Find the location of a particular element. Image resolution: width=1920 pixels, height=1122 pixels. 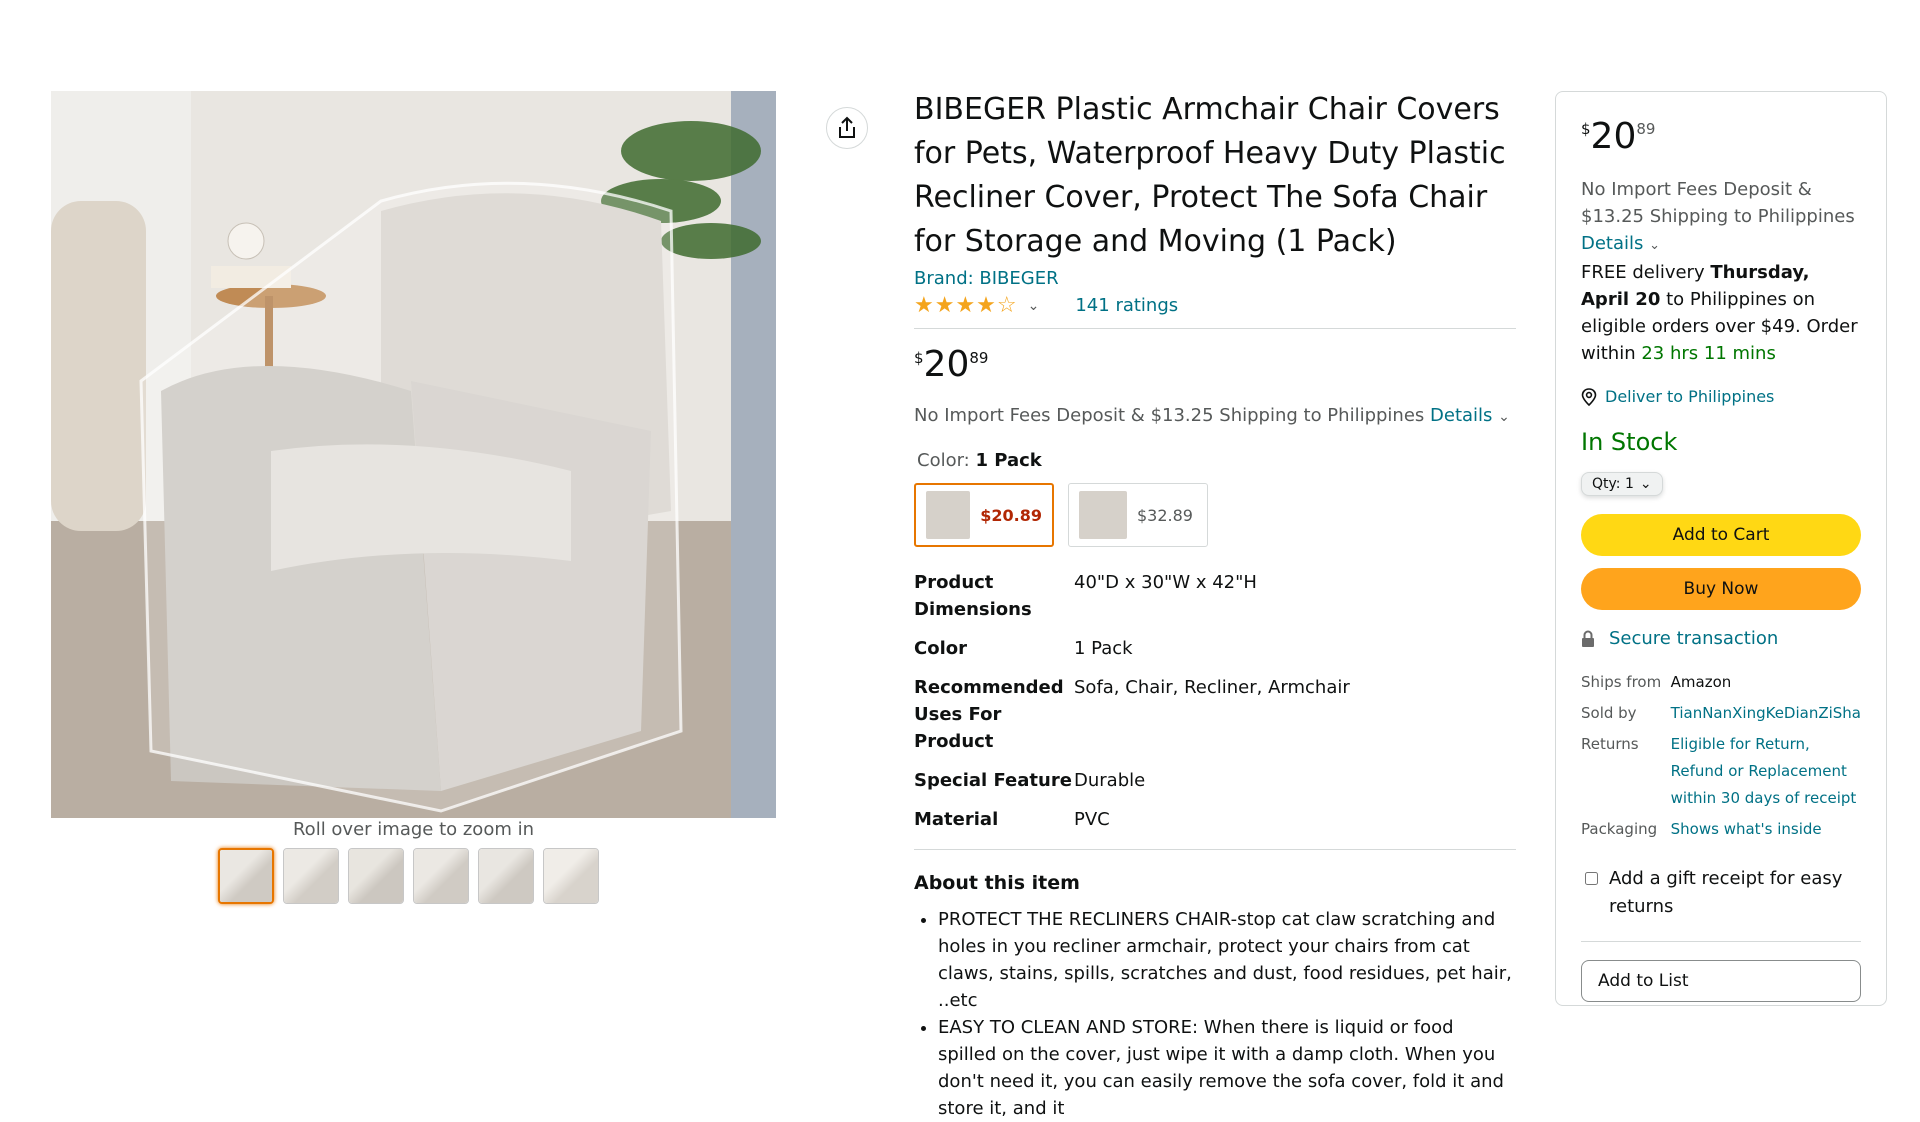

ship-key: Packaging is located at coordinates (1619, 829).